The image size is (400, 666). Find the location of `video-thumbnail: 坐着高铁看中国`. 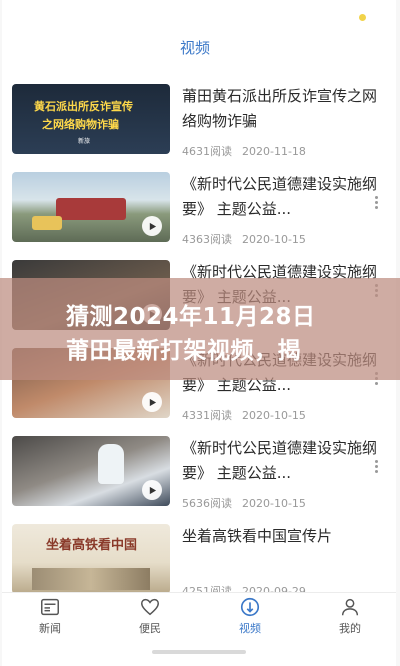

video-thumbnail: 坐着高铁看中国 is located at coordinates (91, 559).